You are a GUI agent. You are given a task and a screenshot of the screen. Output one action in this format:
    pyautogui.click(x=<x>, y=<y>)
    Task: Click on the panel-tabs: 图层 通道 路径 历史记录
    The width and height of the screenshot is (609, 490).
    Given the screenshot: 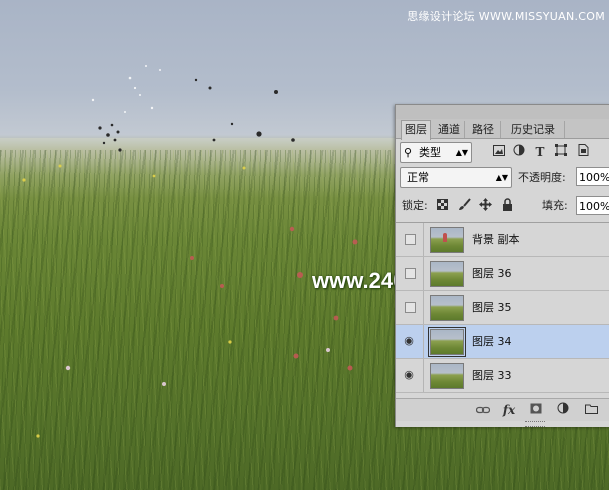 What is the action you would take?
    pyautogui.click(x=502, y=129)
    